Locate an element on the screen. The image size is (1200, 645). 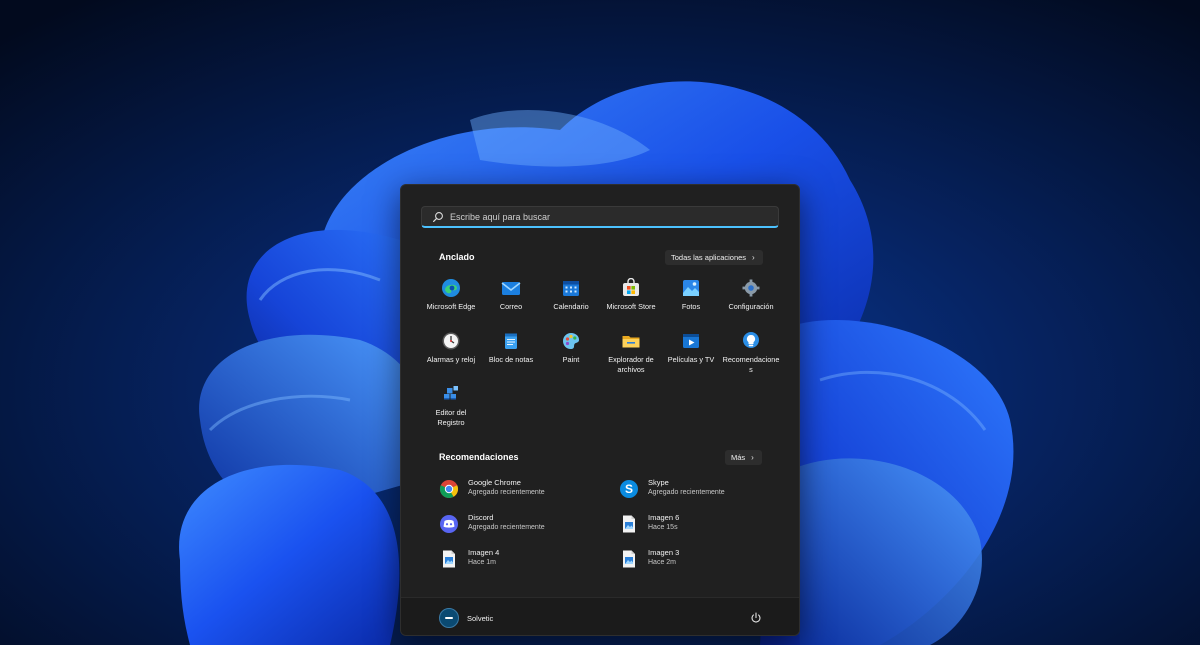
chrome-icon is located at coordinates (449, 489).